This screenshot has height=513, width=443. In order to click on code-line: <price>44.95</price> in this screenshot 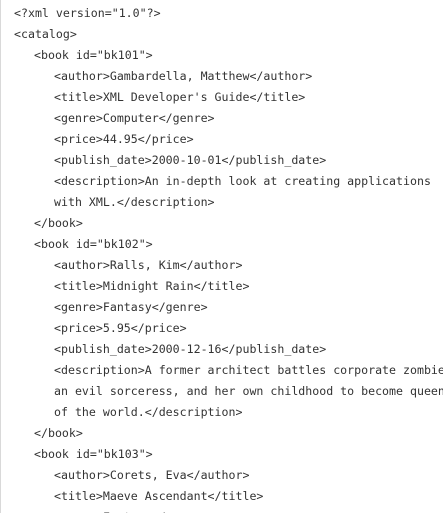, I will do `click(124, 139)`.